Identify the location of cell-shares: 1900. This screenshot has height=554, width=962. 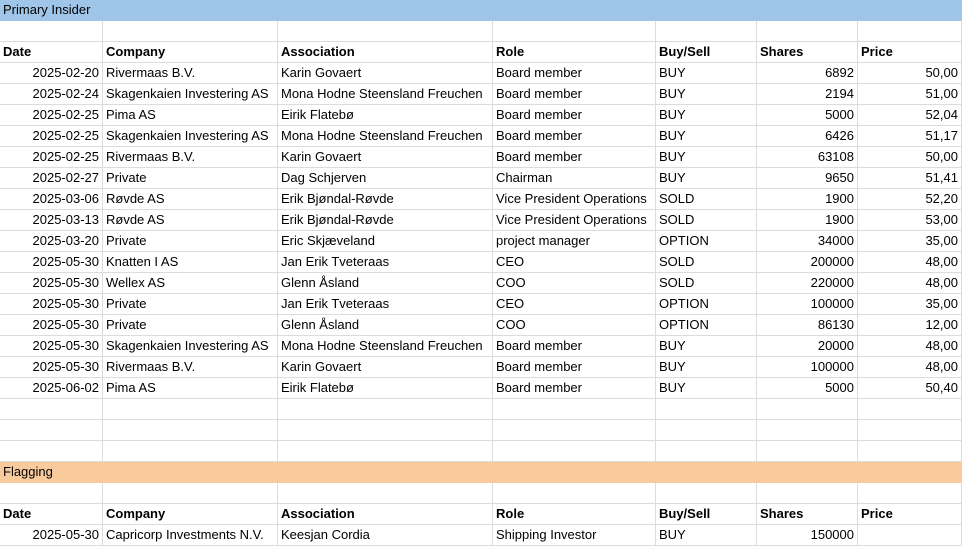
(807, 220).